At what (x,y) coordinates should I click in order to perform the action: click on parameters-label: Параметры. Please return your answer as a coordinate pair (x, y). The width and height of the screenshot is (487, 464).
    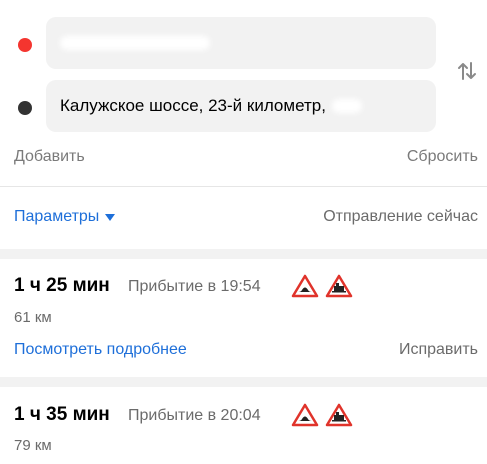
    Looking at the image, I should click on (57, 216).